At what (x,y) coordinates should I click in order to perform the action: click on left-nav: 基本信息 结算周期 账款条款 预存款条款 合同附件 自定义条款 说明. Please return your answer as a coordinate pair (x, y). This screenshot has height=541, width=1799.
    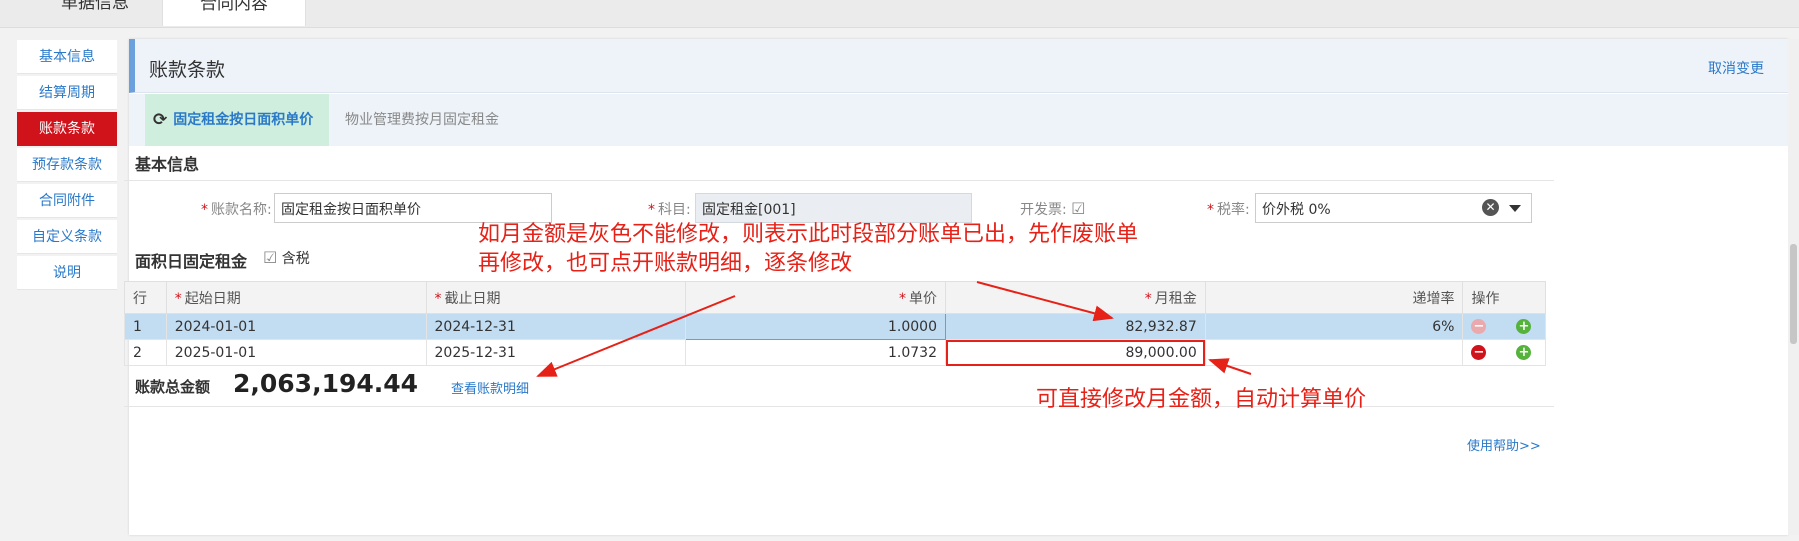
    Looking at the image, I should click on (67, 166).